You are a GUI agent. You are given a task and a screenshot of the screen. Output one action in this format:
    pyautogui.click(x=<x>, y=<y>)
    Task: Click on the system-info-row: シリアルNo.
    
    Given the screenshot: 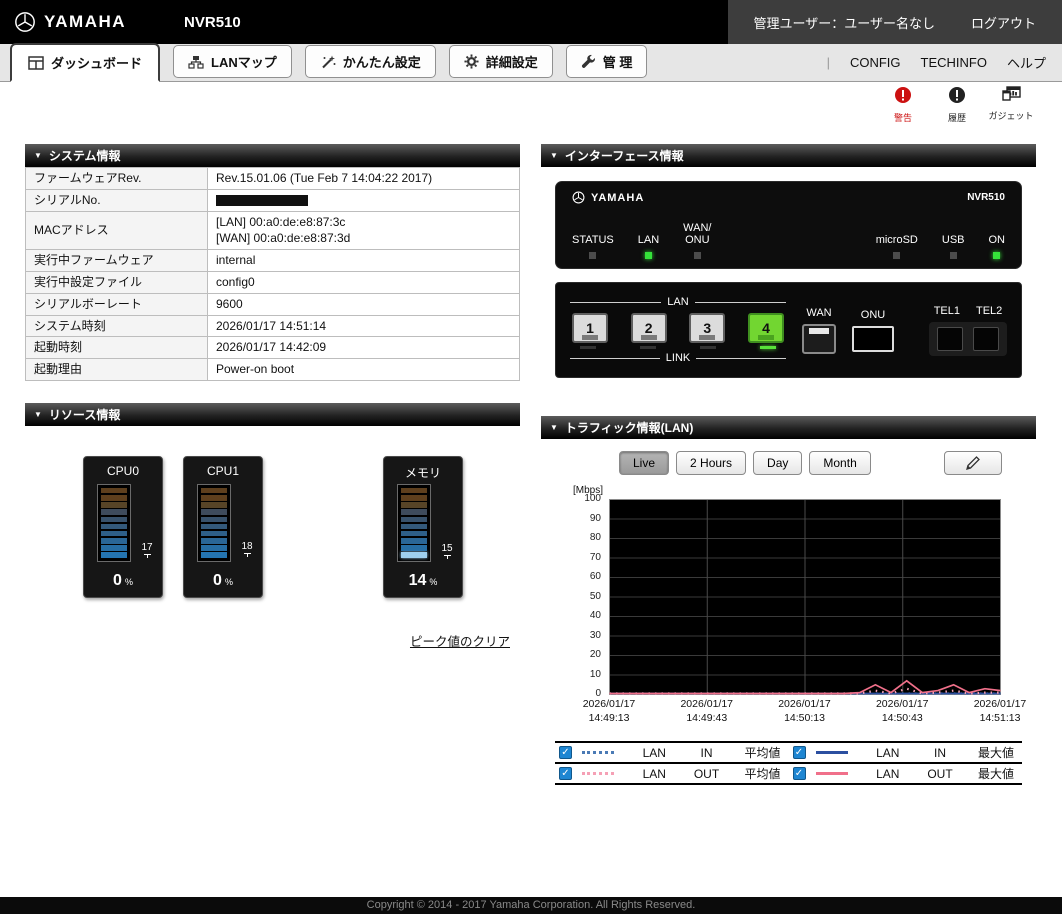 What is the action you would take?
    pyautogui.click(x=272, y=200)
    